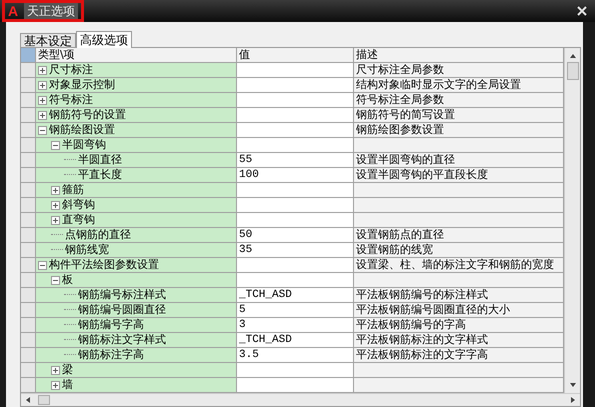  I want to click on description-cell: 平法板钢筋编号的标注样式, so click(459, 295).